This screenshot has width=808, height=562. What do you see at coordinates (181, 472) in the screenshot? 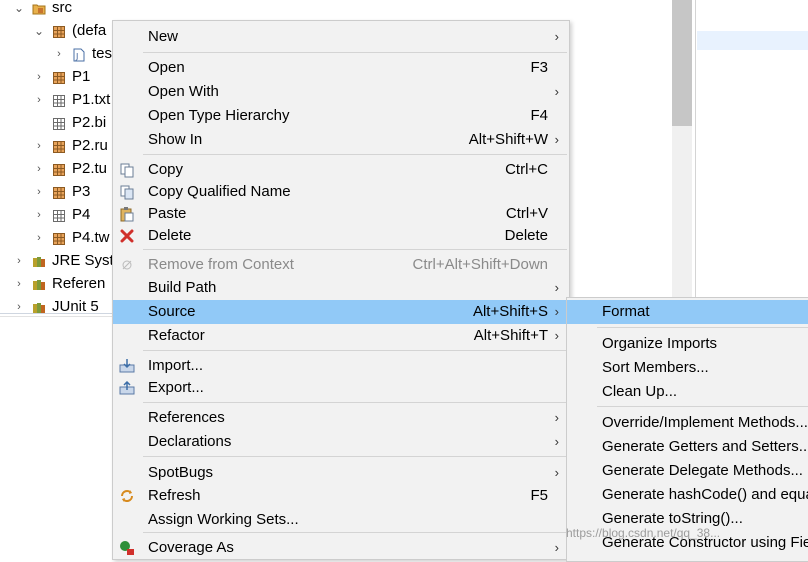
I see `menu-item-label: SpotBugs` at bounding box center [181, 472].